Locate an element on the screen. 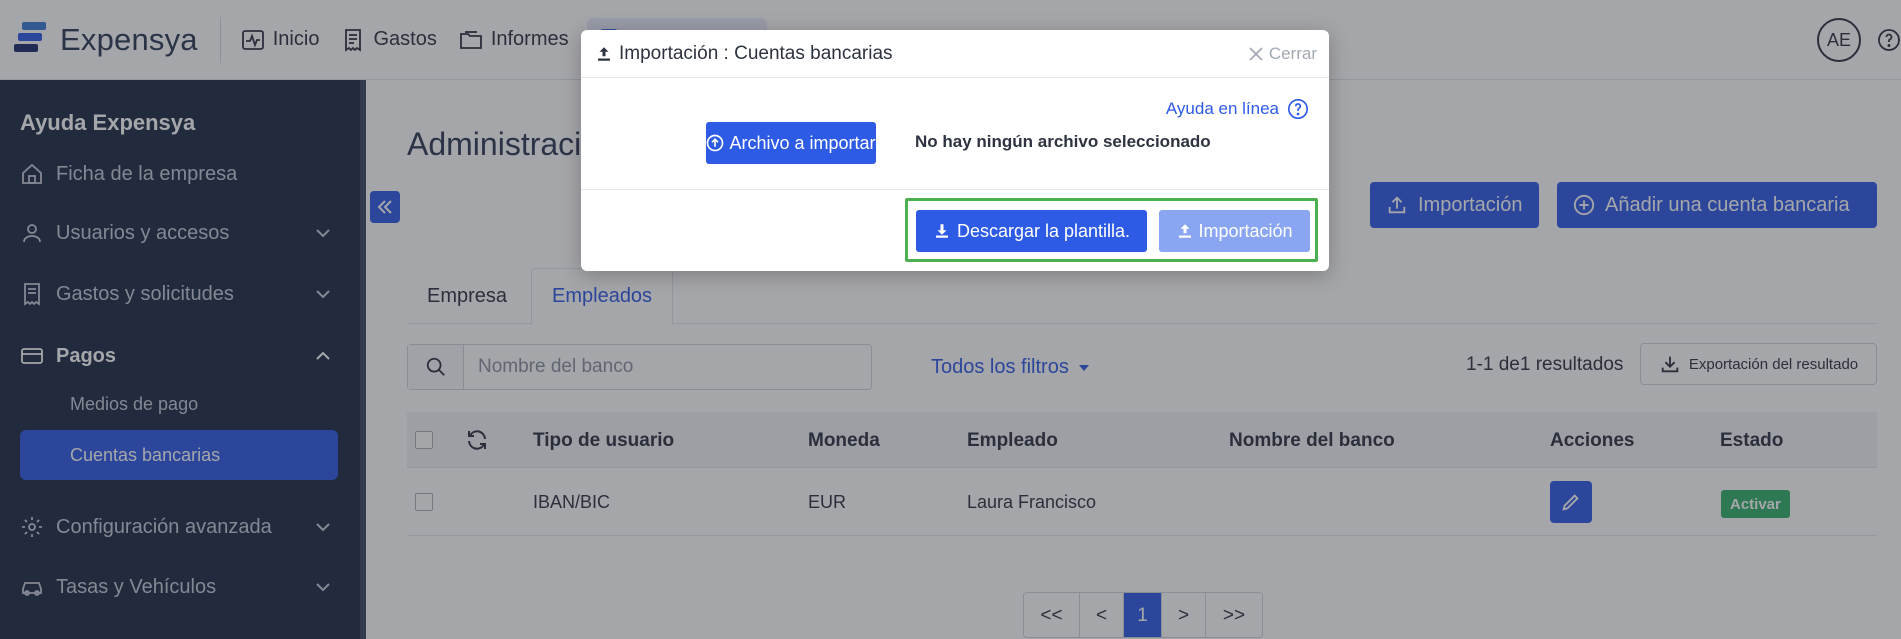  modal-title: Importación : Cuentas bancarias is located at coordinates (744, 54).